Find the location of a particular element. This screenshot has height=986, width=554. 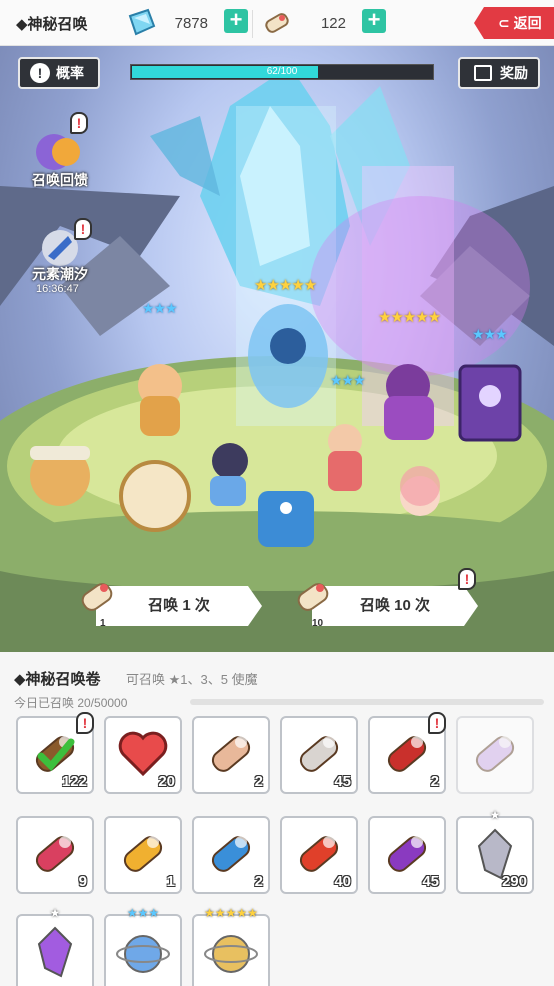

daily-summon-bar is located at coordinates (367, 702).